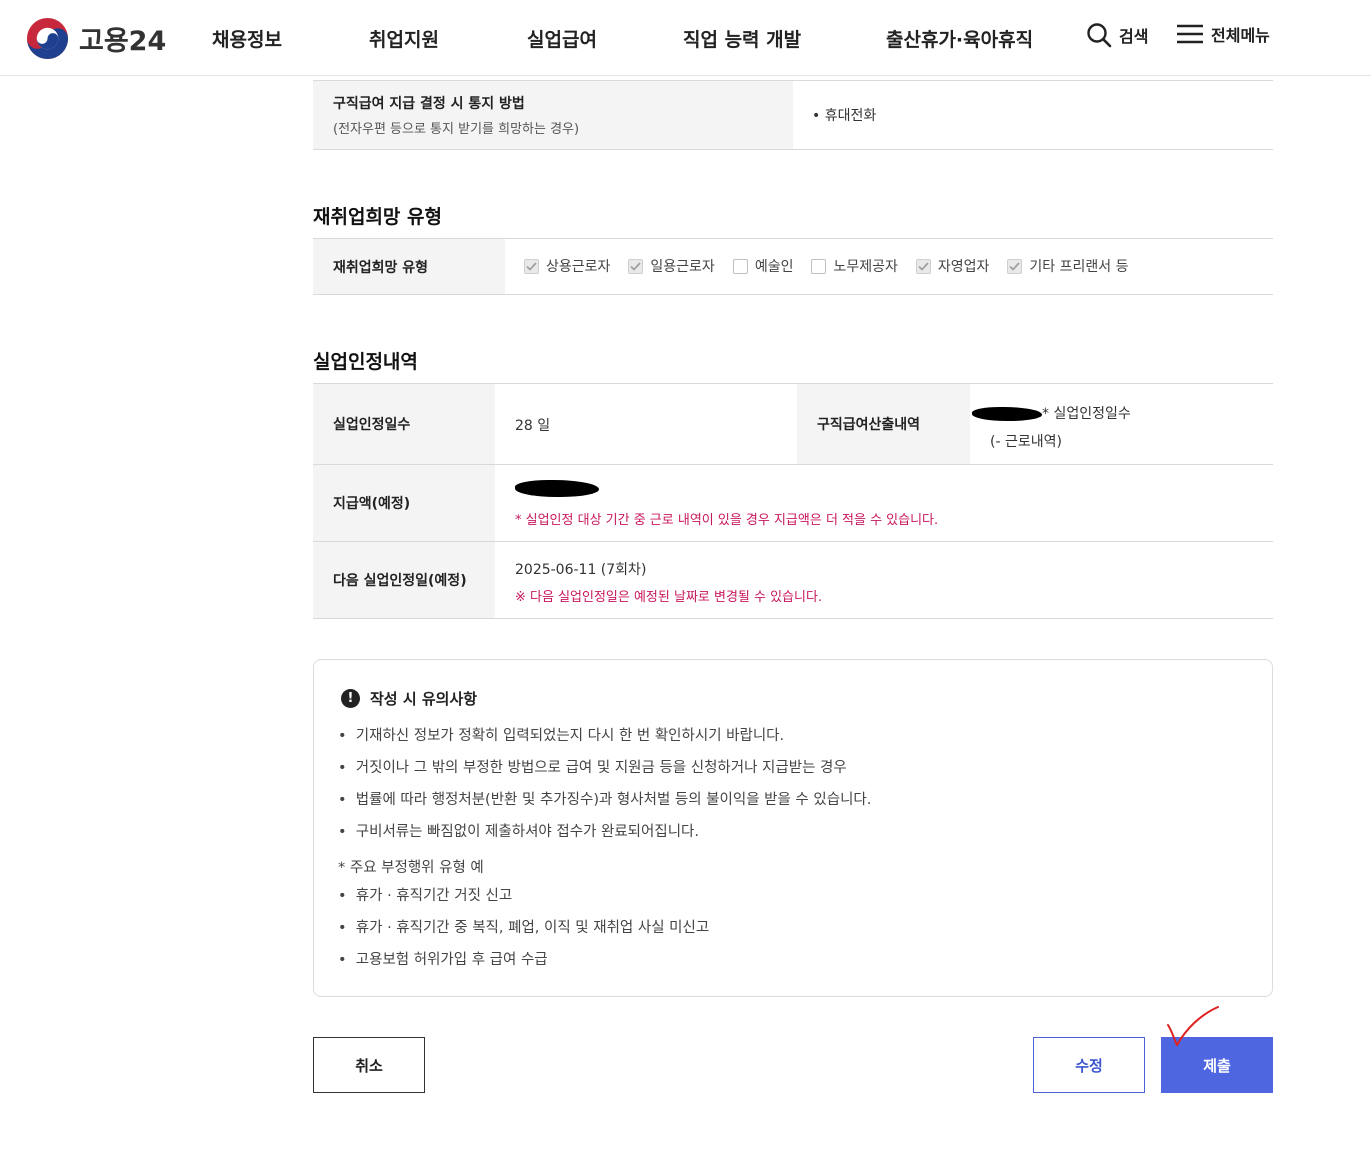  What do you see at coordinates (350, 698) in the screenshot?
I see `exclamation-icon: !` at bounding box center [350, 698].